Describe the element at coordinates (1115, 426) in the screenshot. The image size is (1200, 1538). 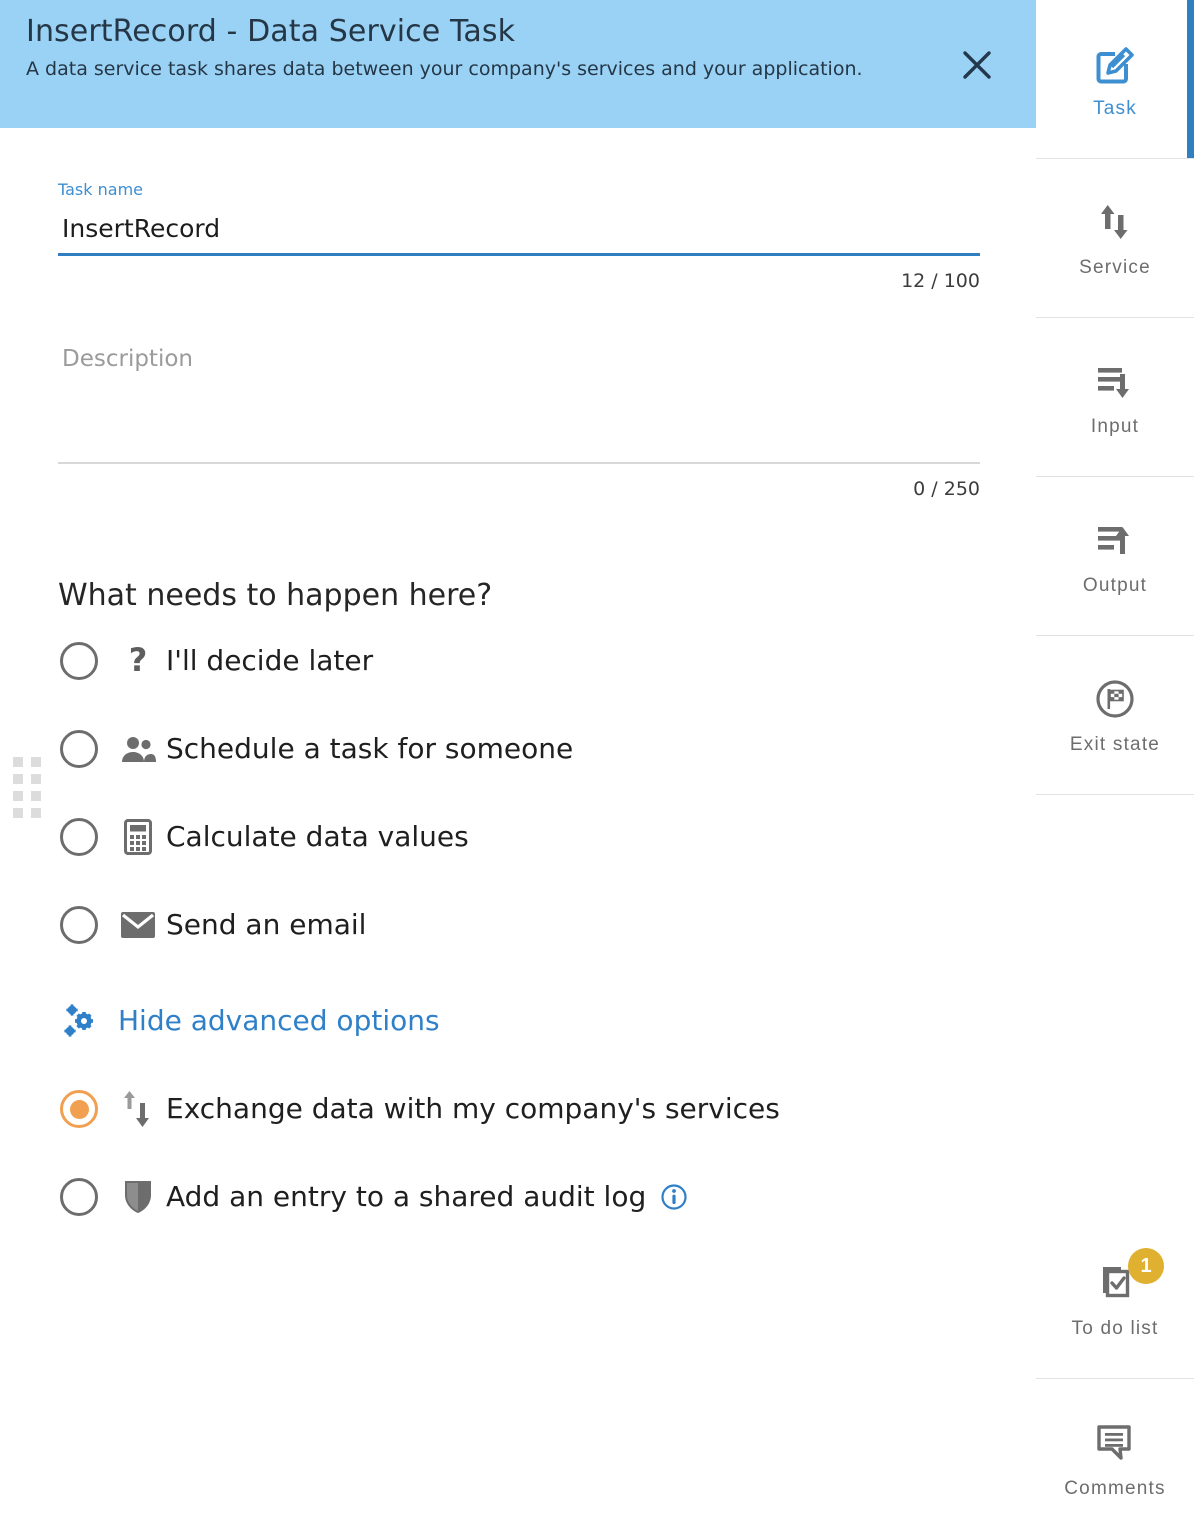
I see `sidebar-item-label: Input` at that location.